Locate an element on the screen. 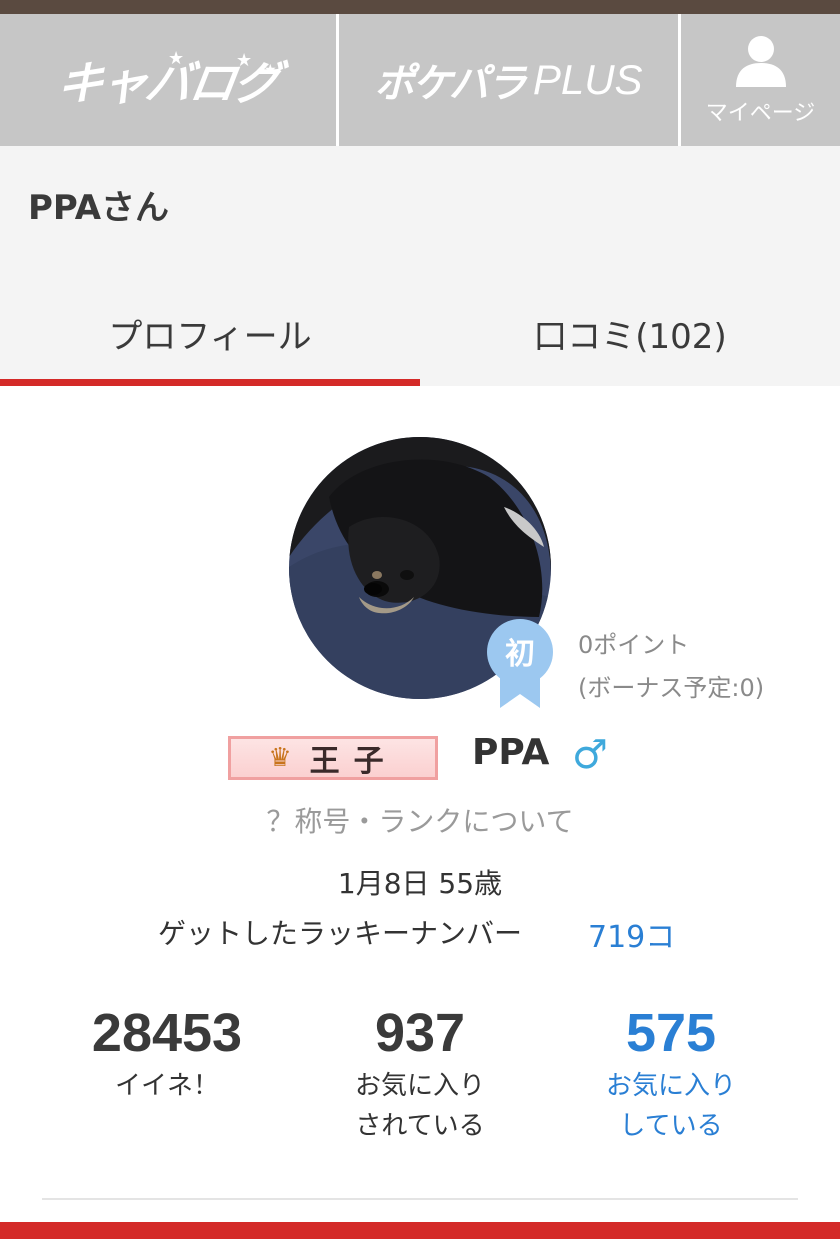 Image resolution: width=840 pixels, height=1239 pixels. global-nav: キャバログ ★ ★ ★ ポケパラ PLUS マイページ is located at coordinates (420, 80).